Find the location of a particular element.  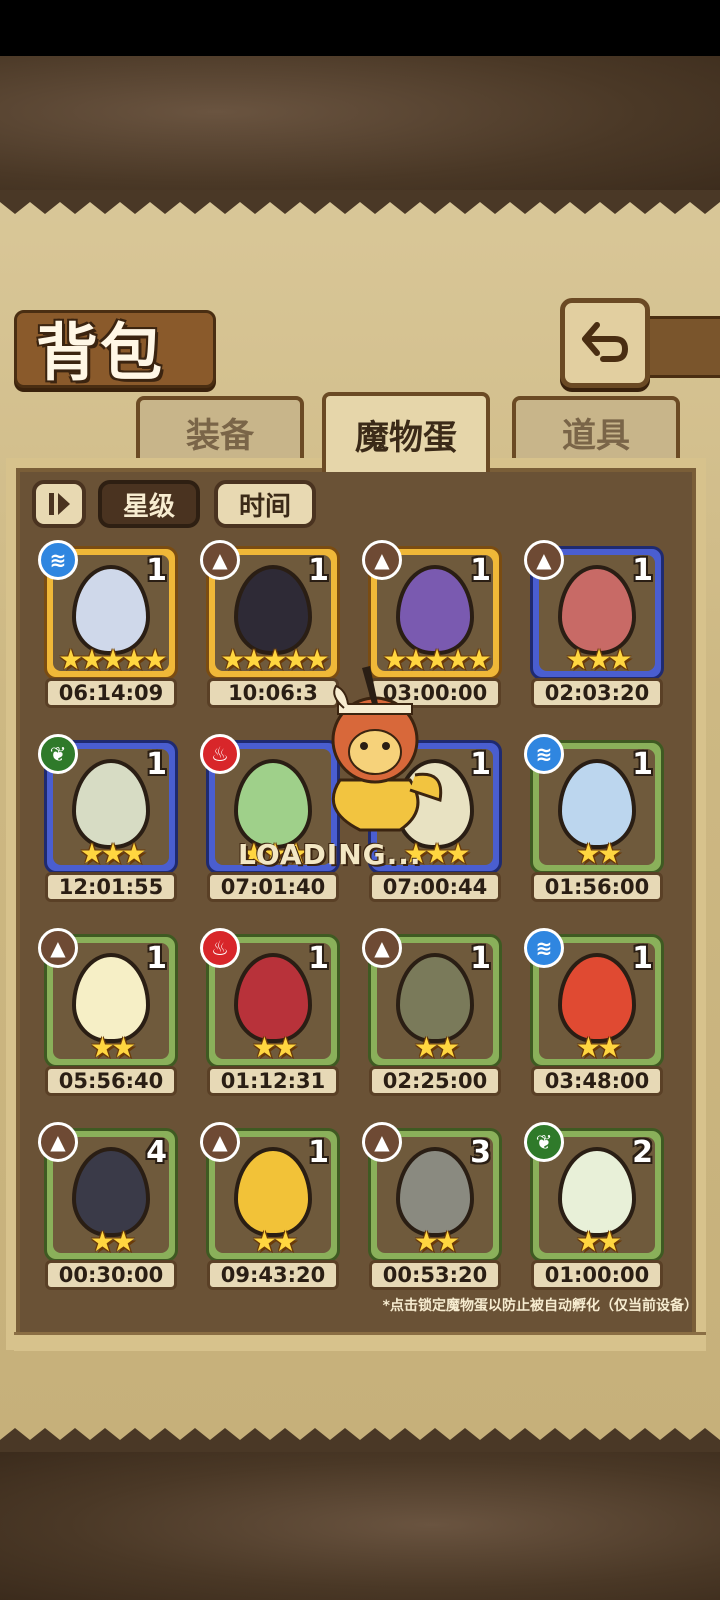

hatch-timer: 01:12:31 is located at coordinates (273, 1081).